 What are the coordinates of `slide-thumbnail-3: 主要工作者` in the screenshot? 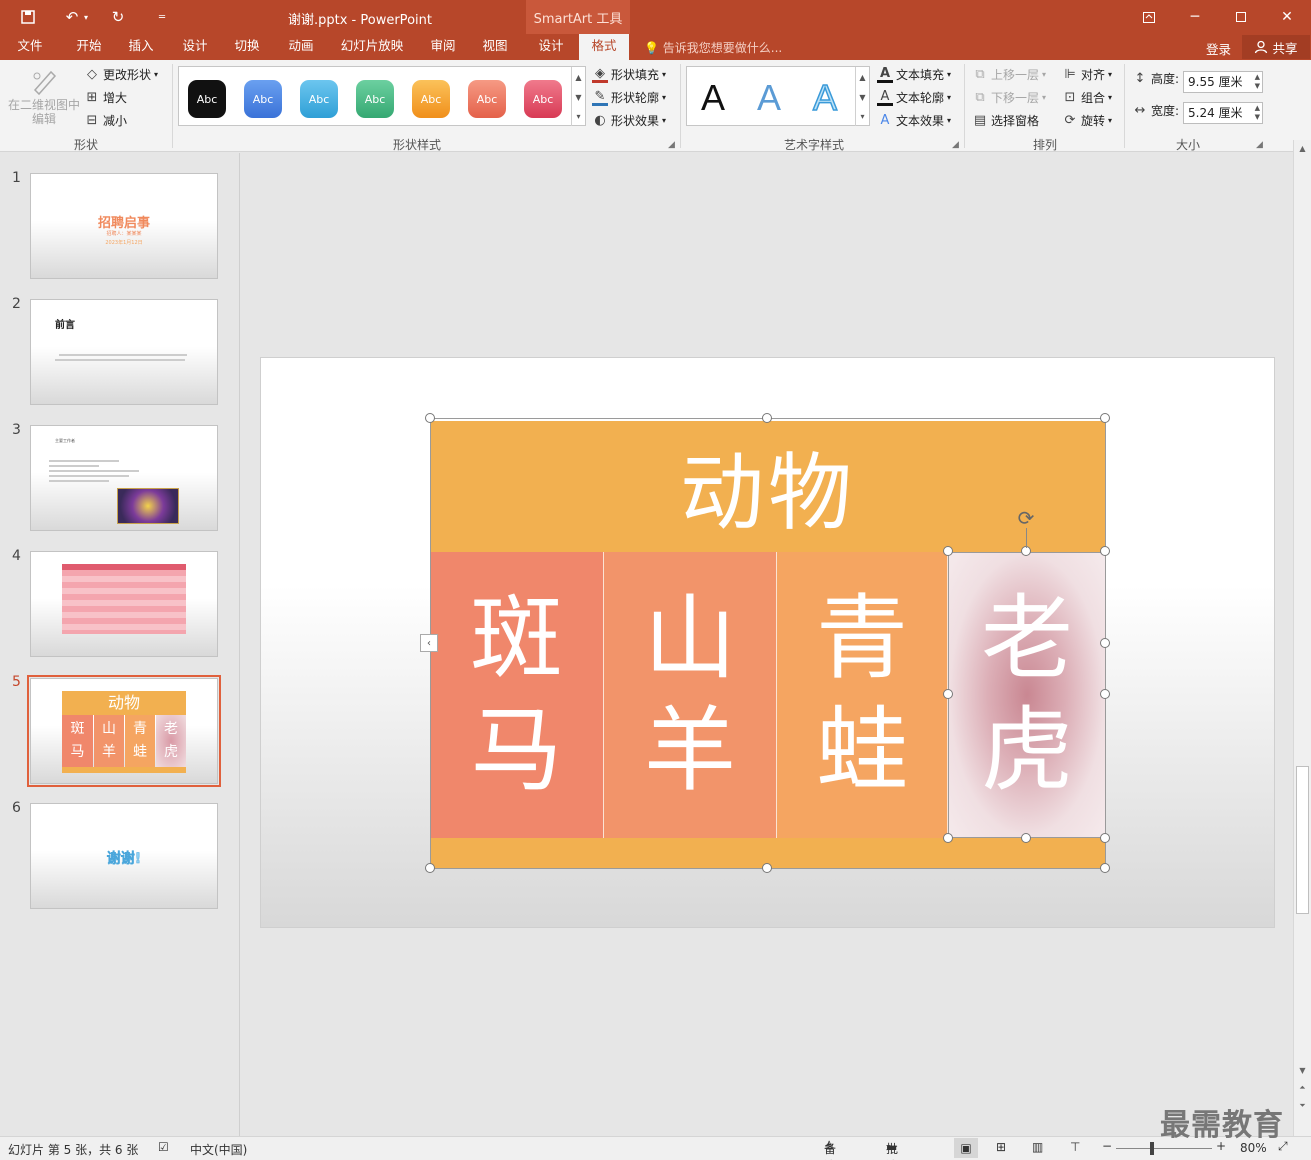 It's located at (124, 478).